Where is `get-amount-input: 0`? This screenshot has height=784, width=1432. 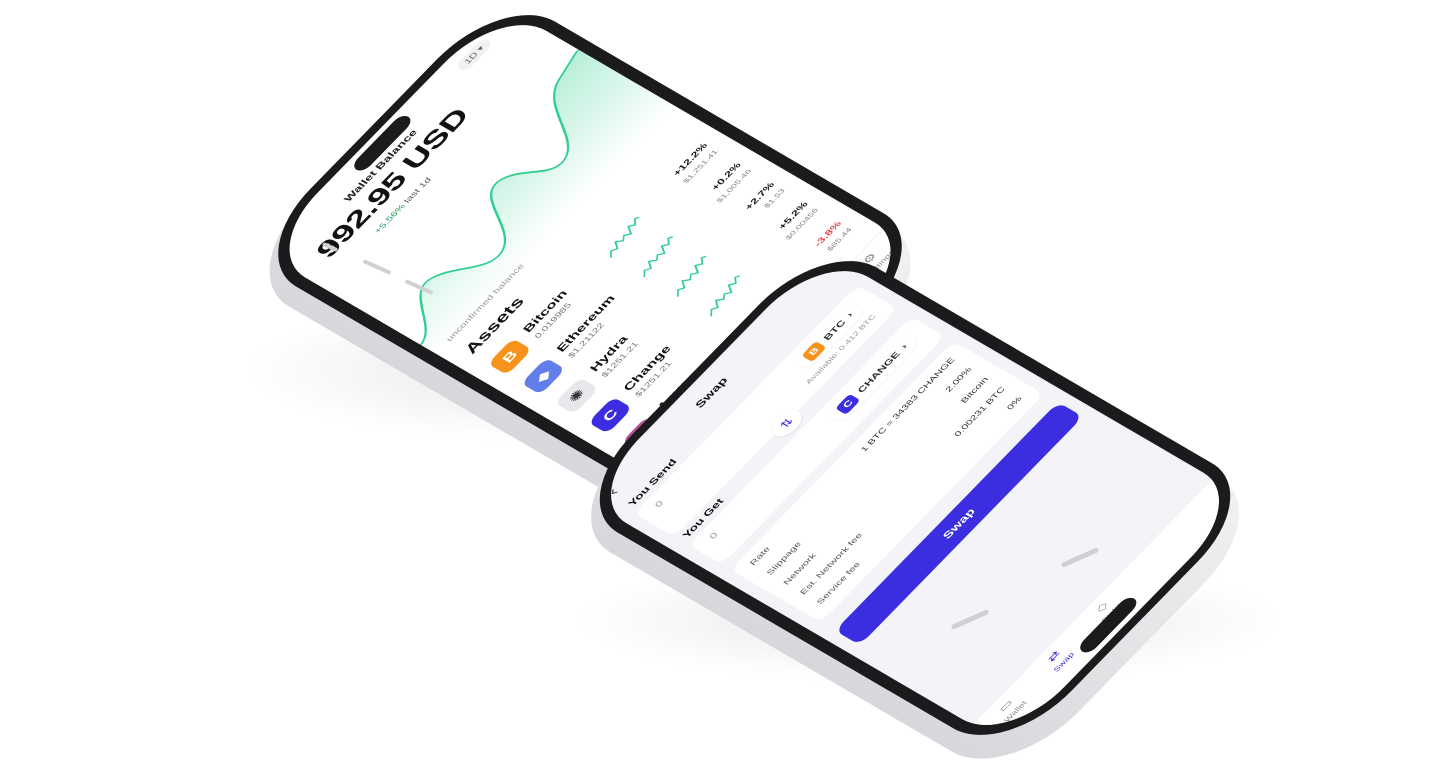 get-amount-input: 0 is located at coordinates (714, 536).